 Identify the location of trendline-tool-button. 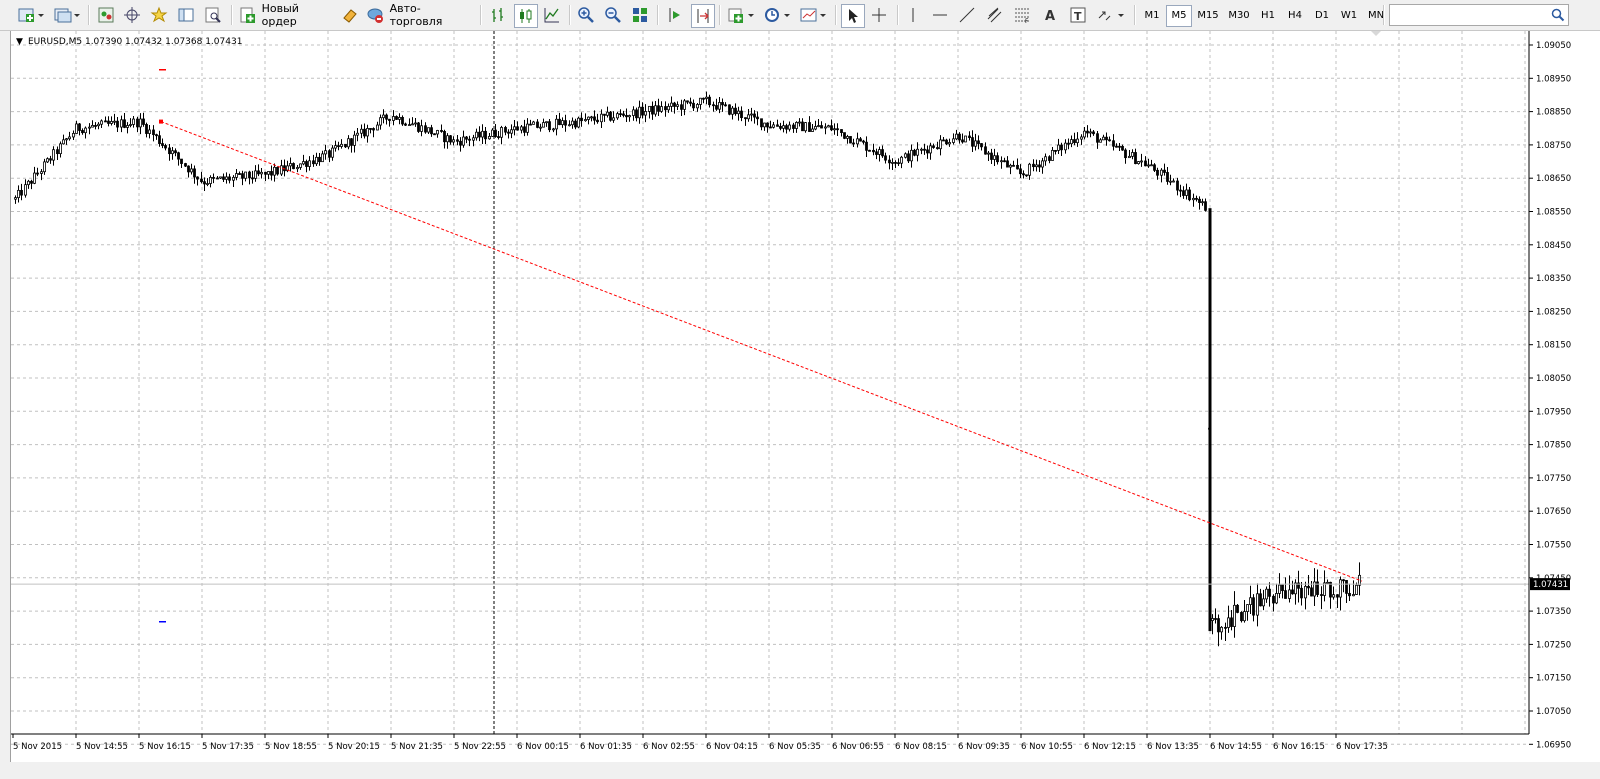
(967, 15).